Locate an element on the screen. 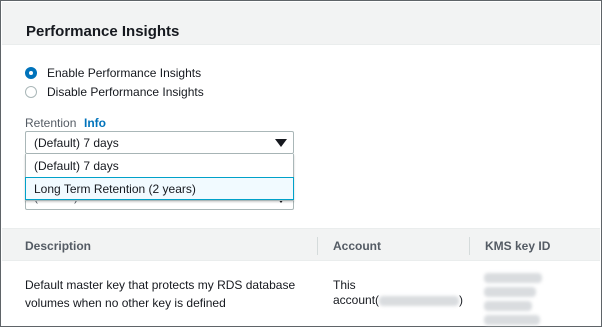 The image size is (602, 329). enable-radio-label: Enable Performance Insights is located at coordinates (124, 73).